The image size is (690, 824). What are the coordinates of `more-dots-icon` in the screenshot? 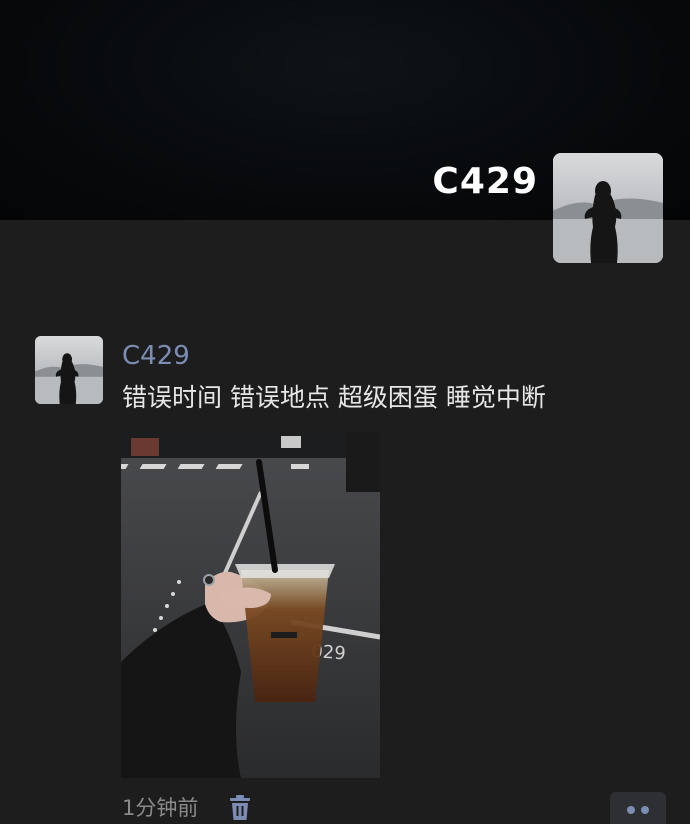 It's located at (638, 808).